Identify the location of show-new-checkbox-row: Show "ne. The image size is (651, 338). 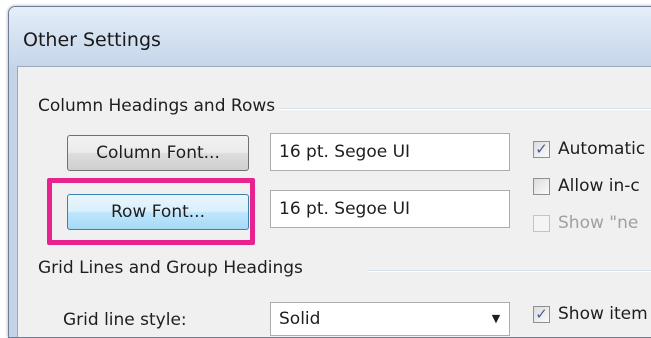
(585, 223).